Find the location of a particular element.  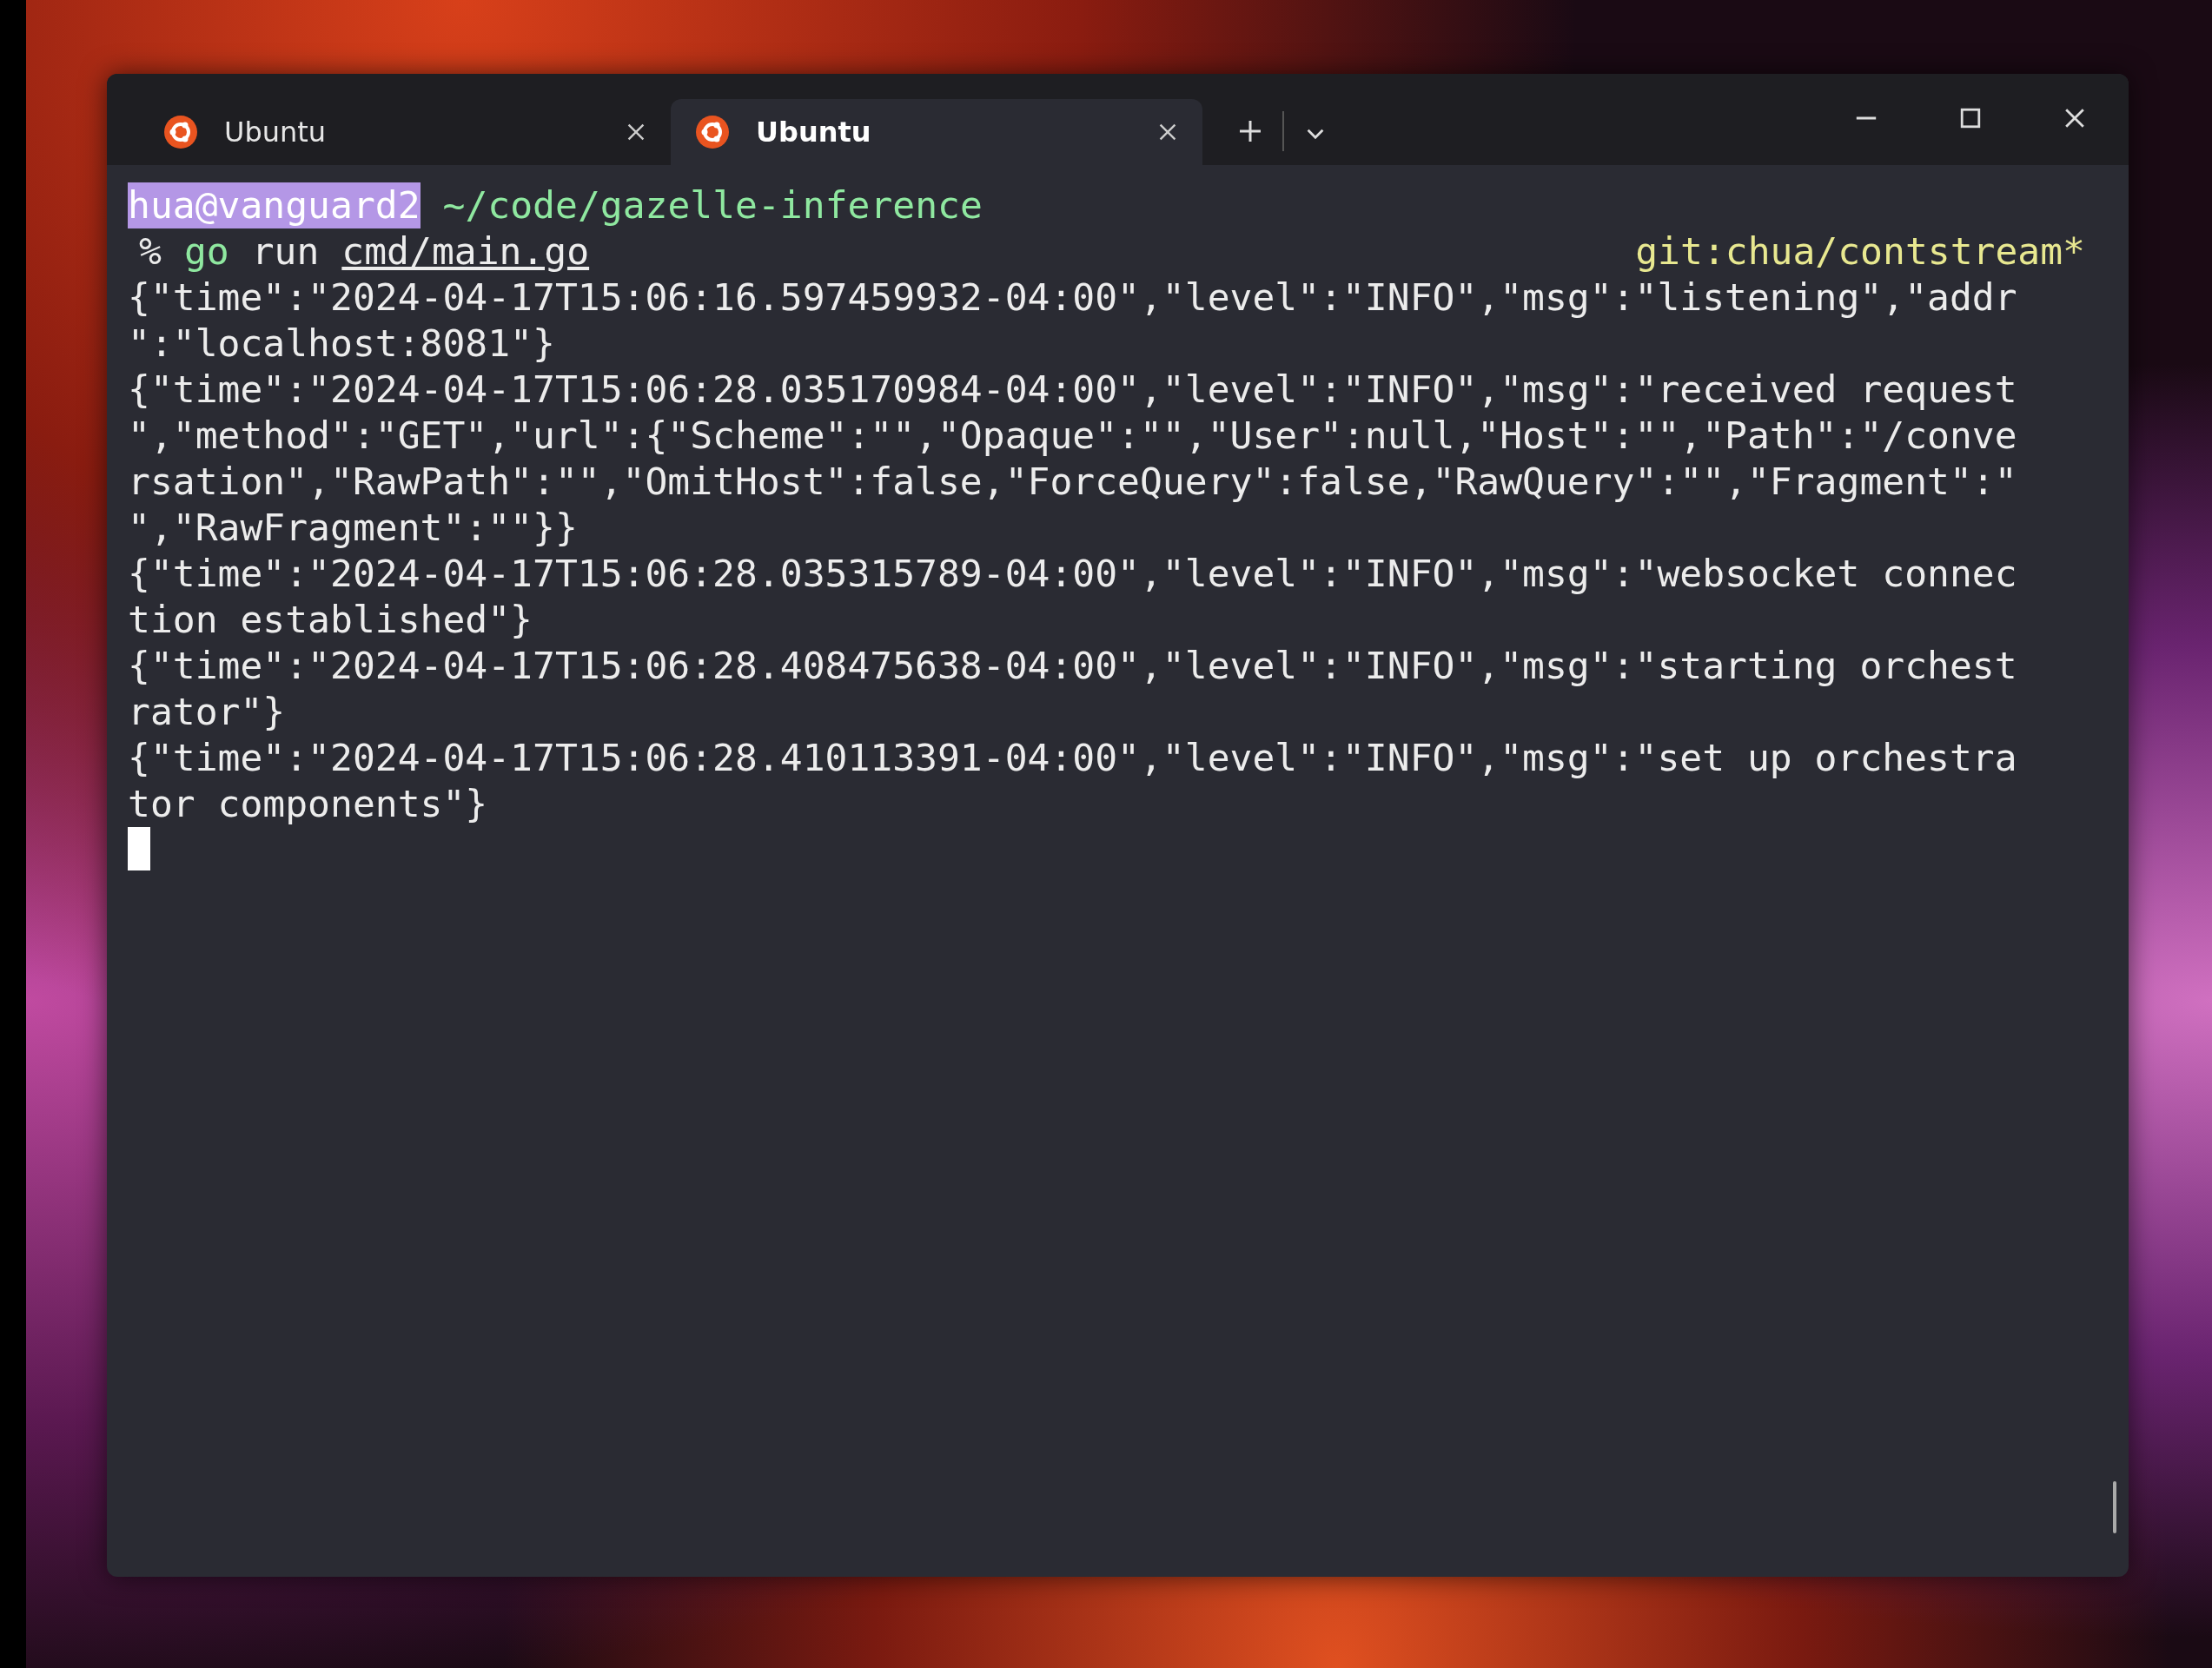

prompt-path: ~/code/gazelle-inference is located at coordinates (712, 205).